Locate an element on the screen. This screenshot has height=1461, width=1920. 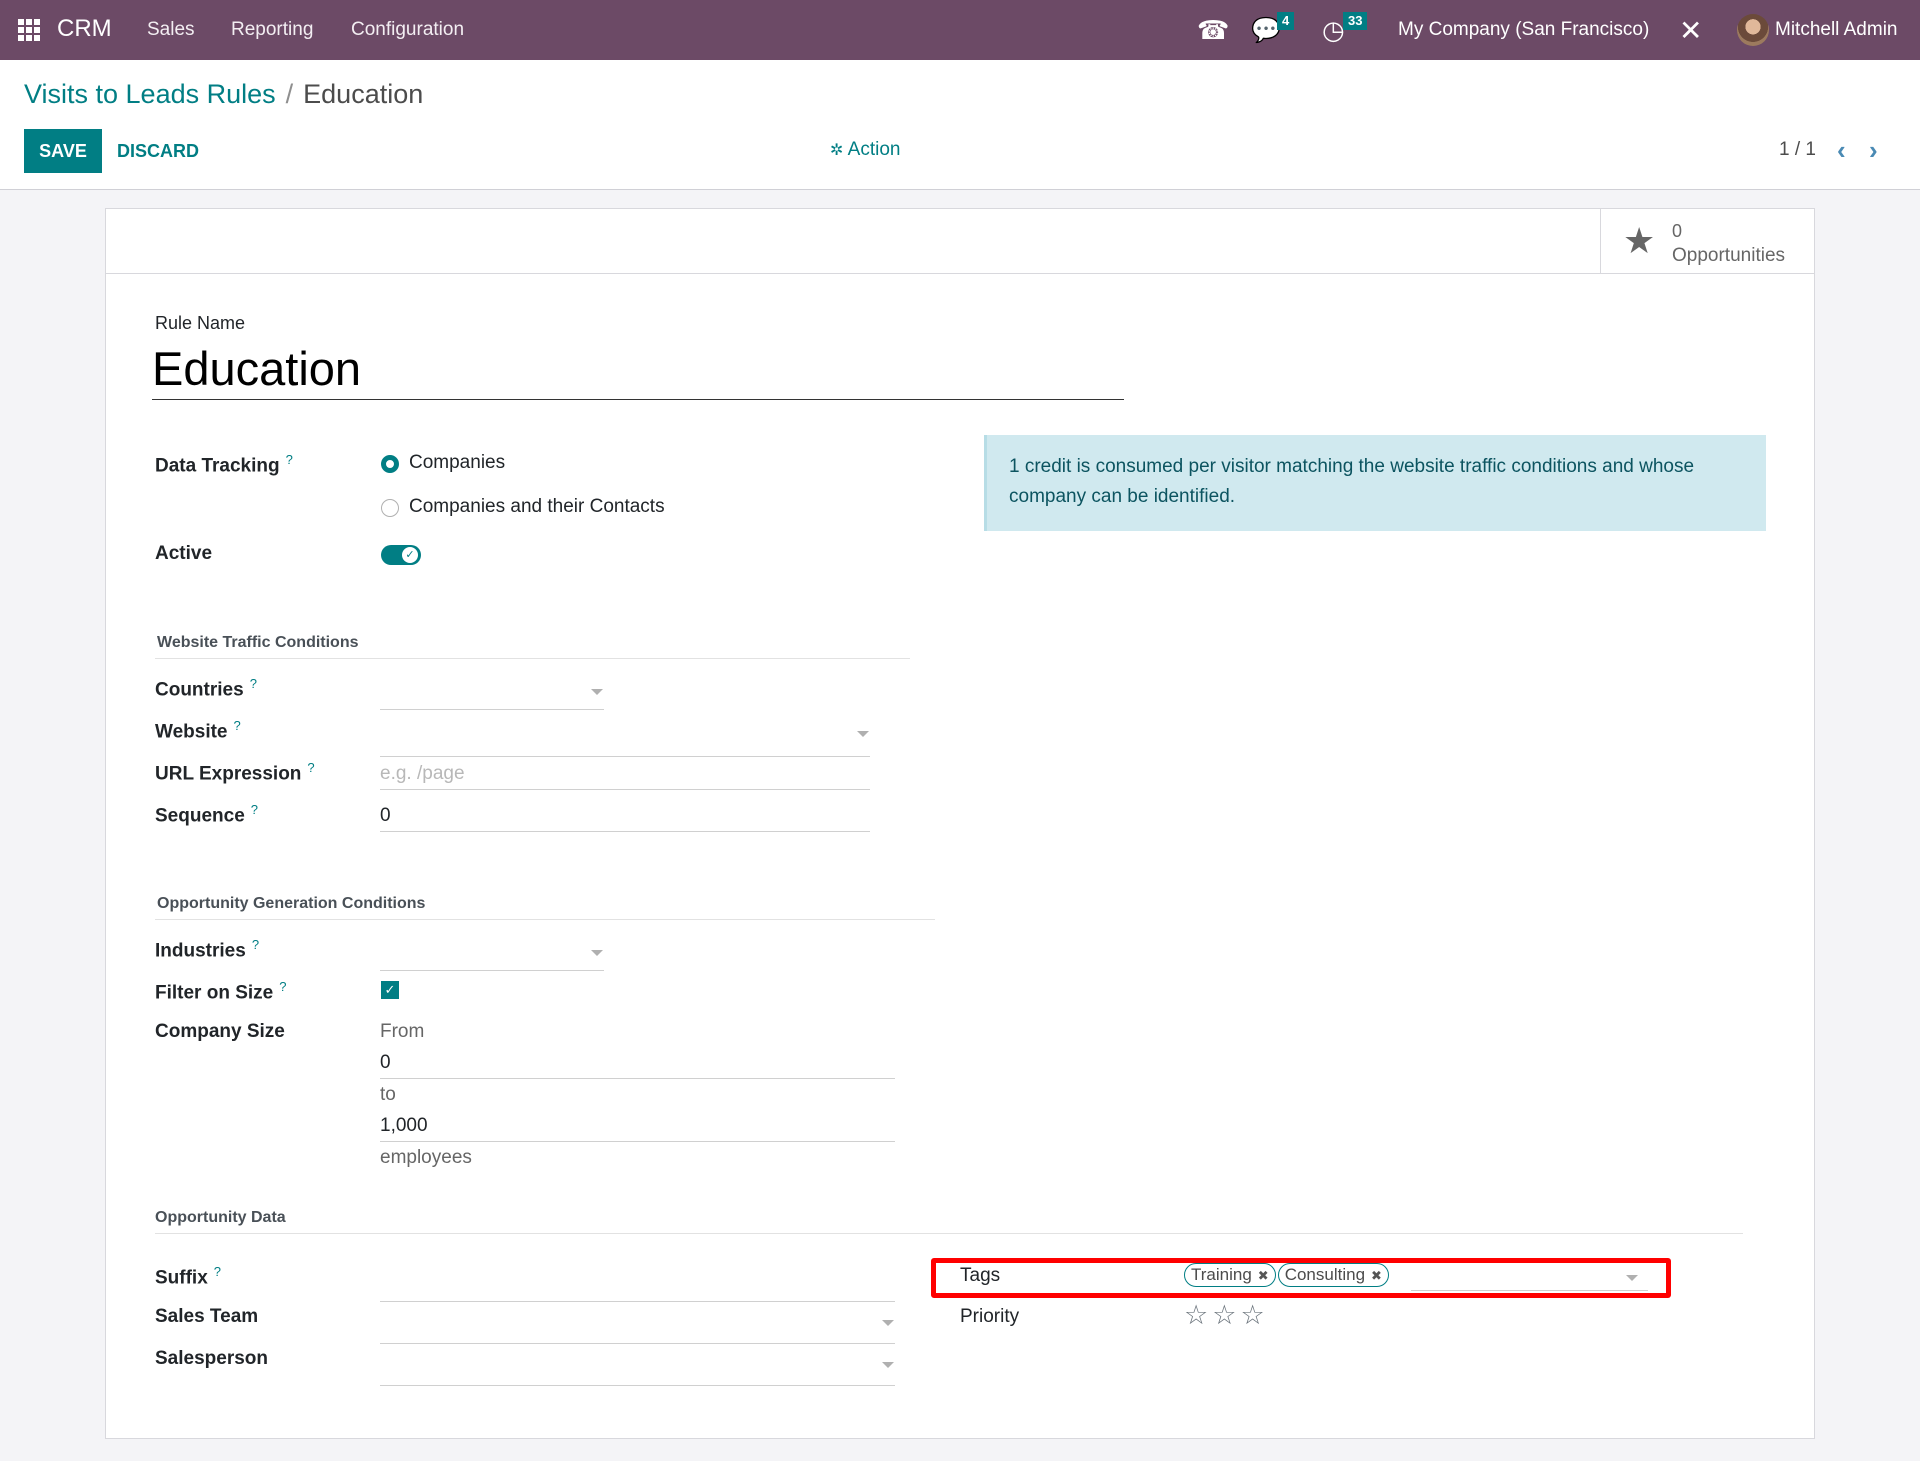
sequence-label-text: Sequence is located at coordinates (200, 816).